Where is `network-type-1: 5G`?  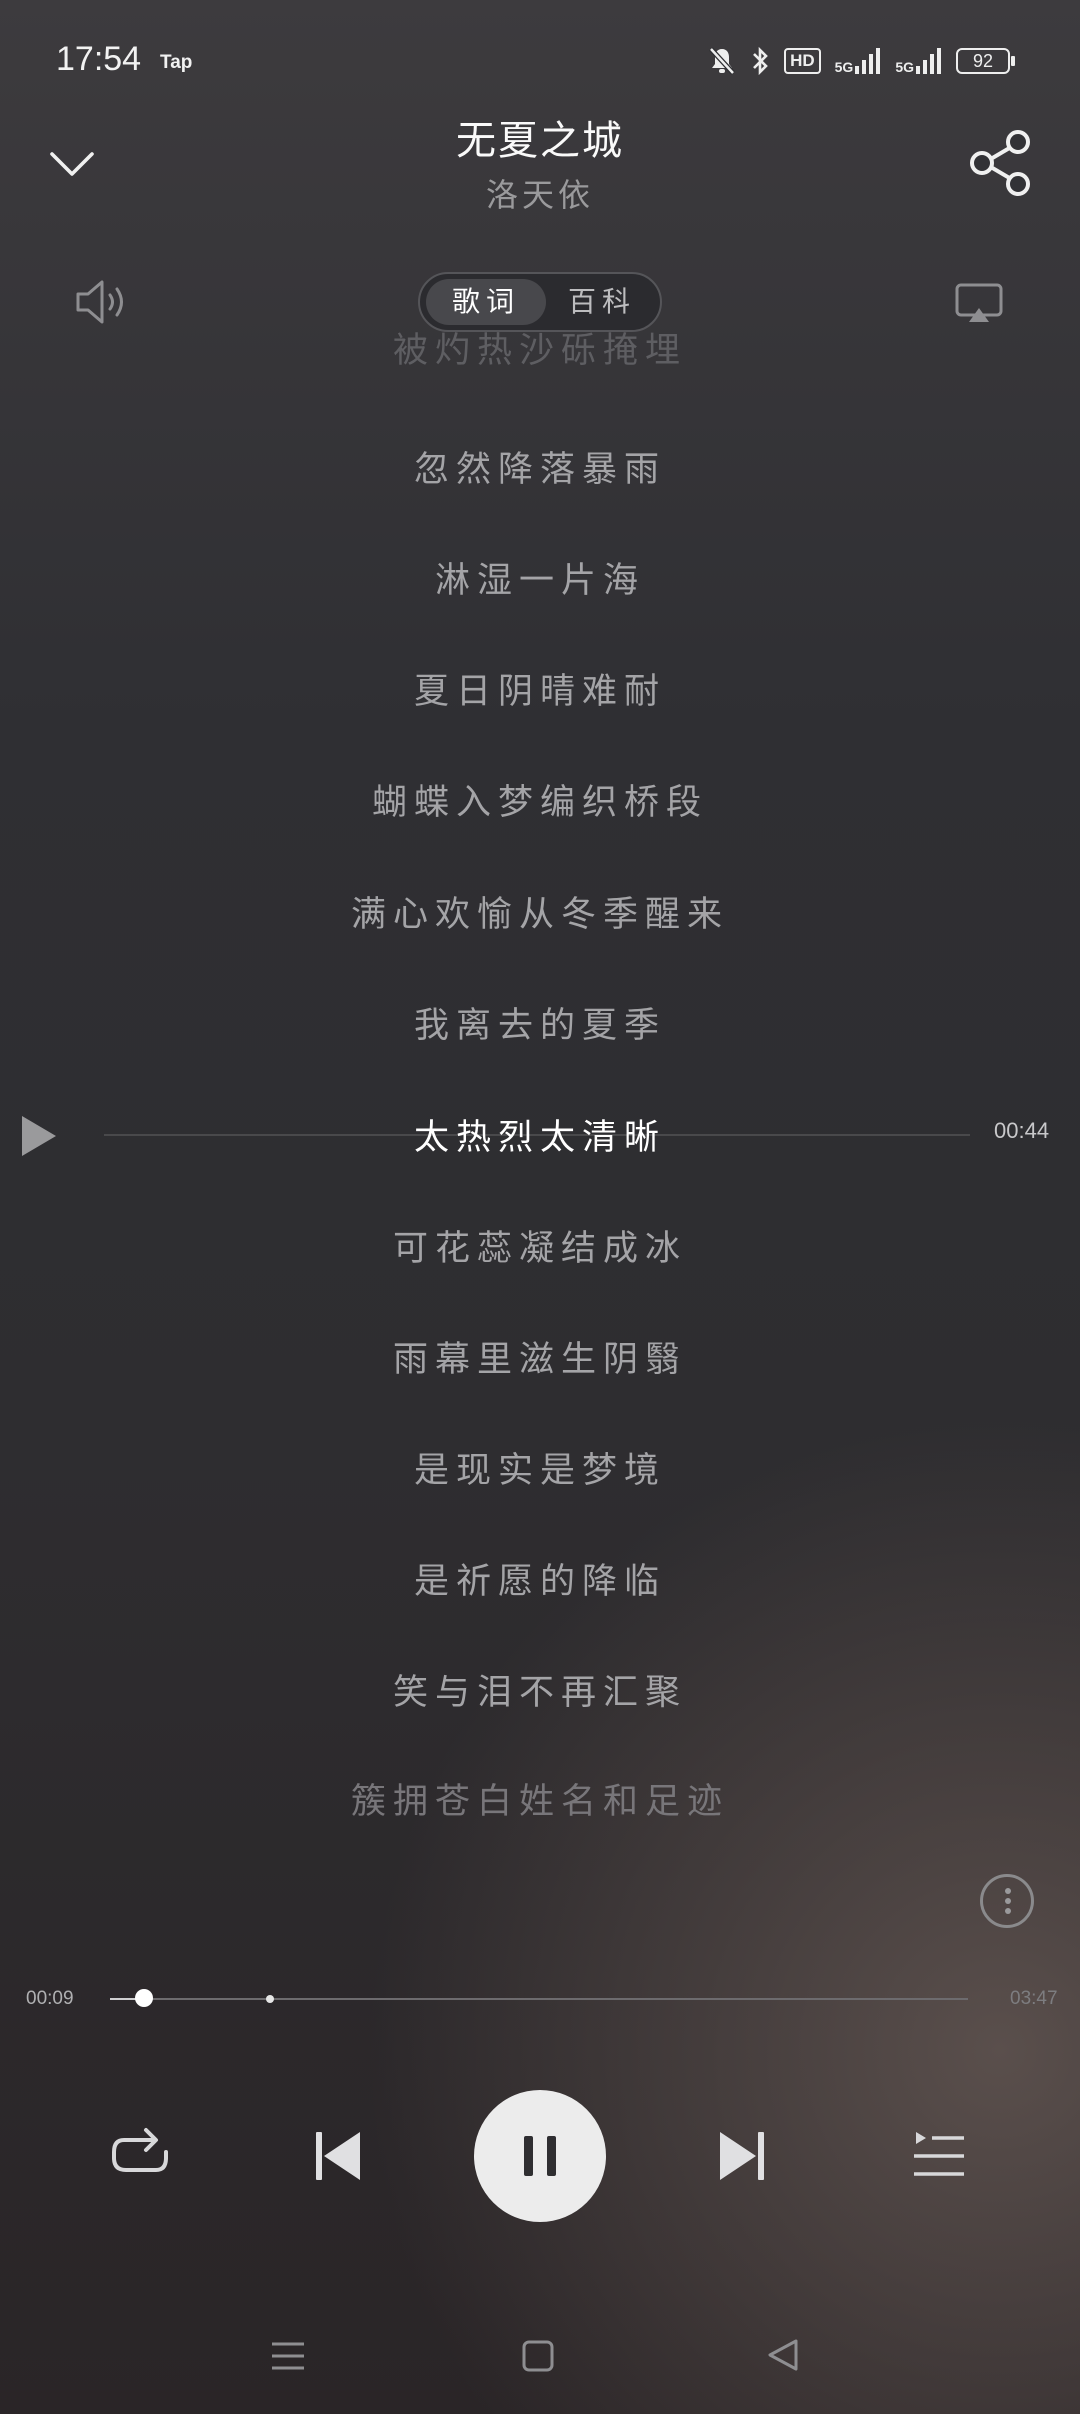 network-type-1: 5G is located at coordinates (844, 67).